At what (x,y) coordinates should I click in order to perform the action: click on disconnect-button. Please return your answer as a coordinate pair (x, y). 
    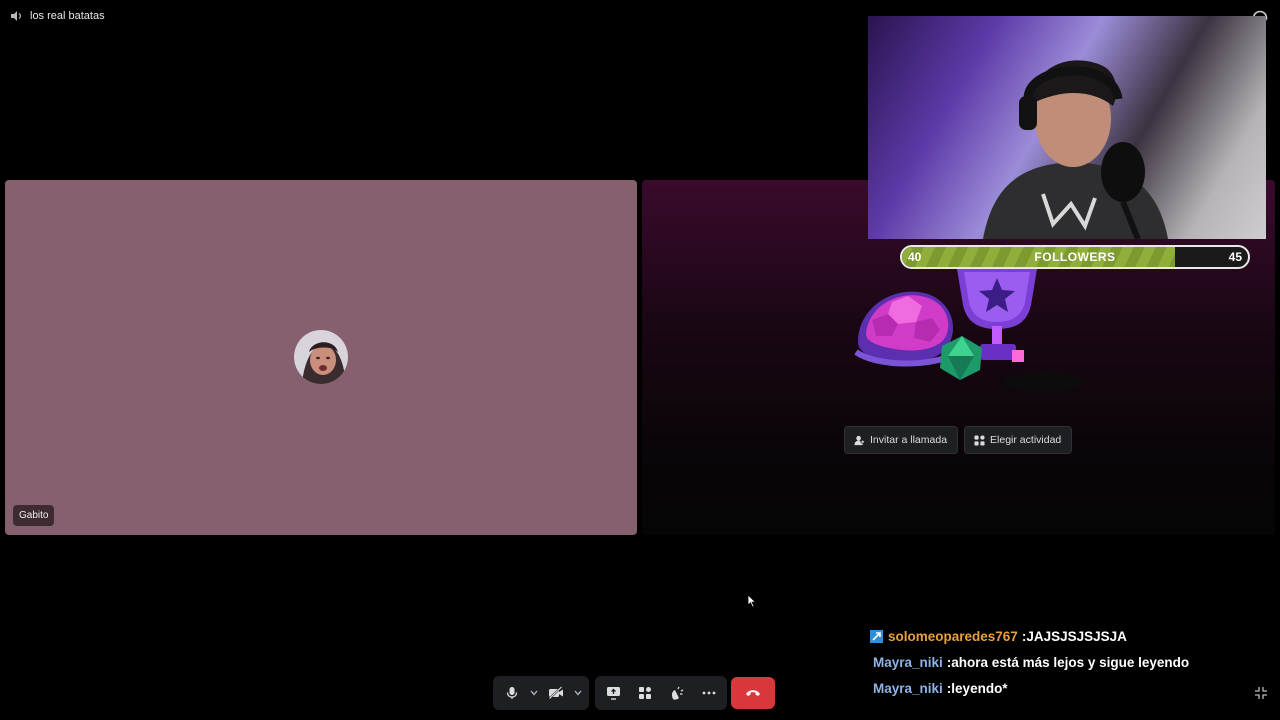
    Looking at the image, I should click on (753, 693).